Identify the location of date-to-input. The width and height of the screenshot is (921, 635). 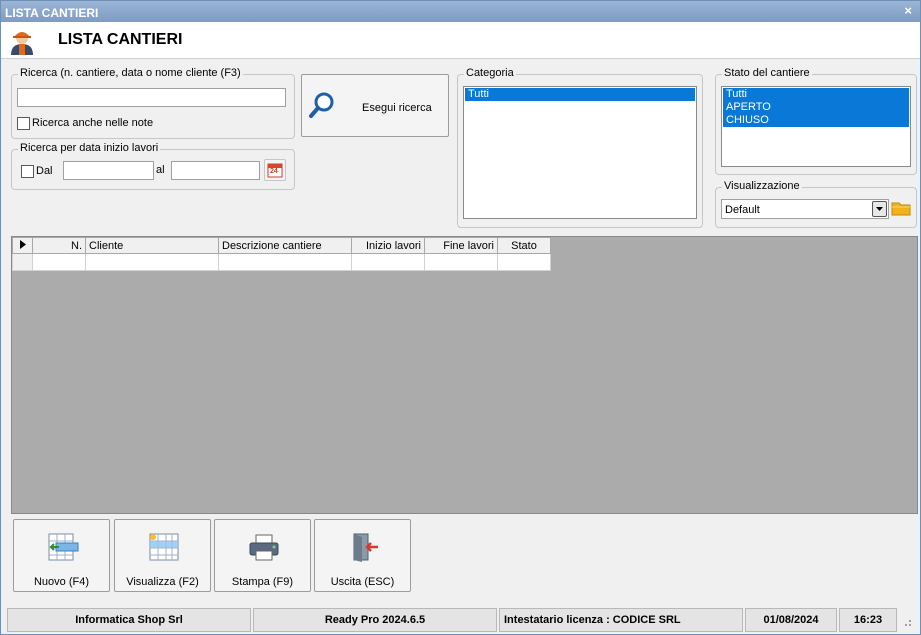
(215, 170).